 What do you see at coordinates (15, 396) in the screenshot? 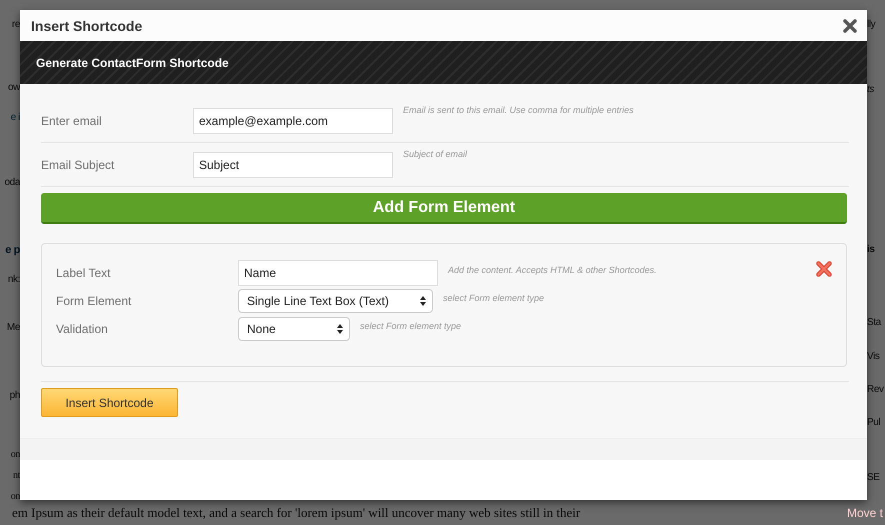
I see `page-text: ph` at bounding box center [15, 396].